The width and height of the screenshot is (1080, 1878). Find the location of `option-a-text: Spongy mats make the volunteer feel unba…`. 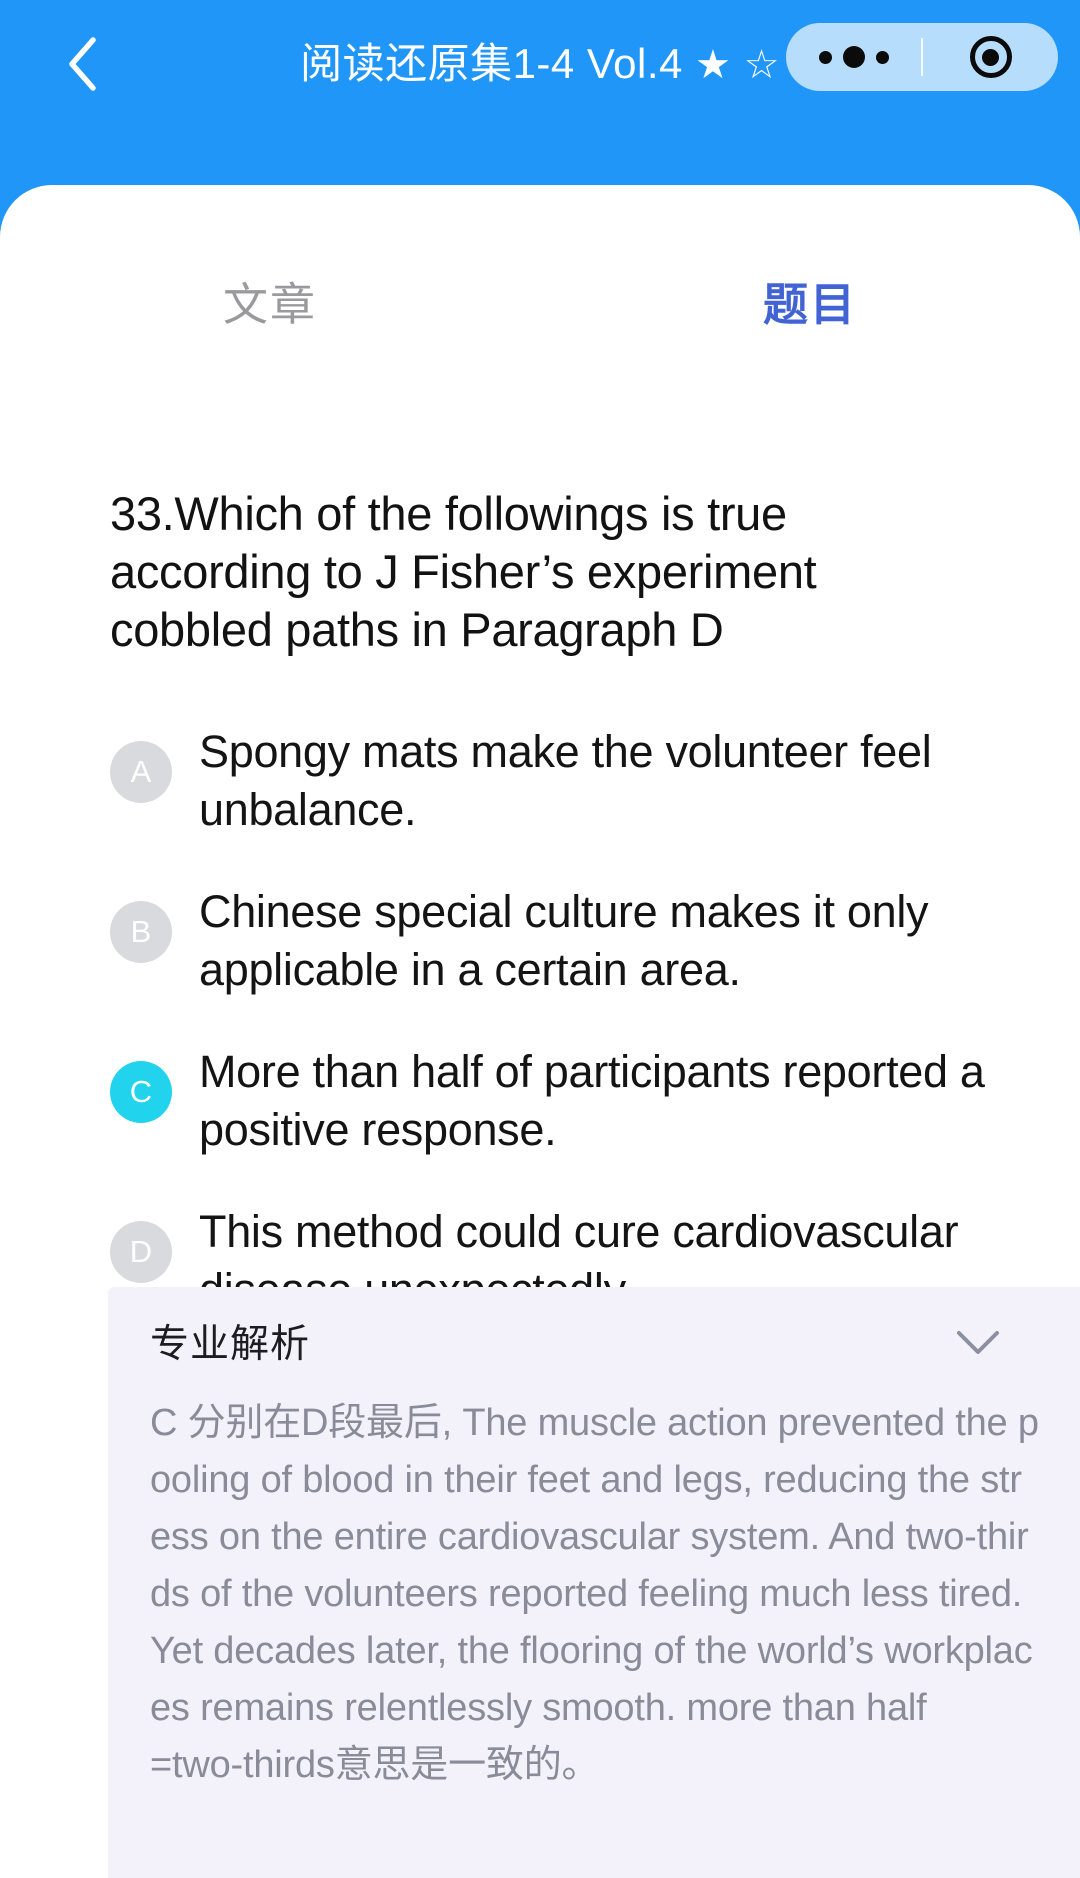

option-a-text: Spongy mats make the volunteer feel unba… is located at coordinates (565, 780).